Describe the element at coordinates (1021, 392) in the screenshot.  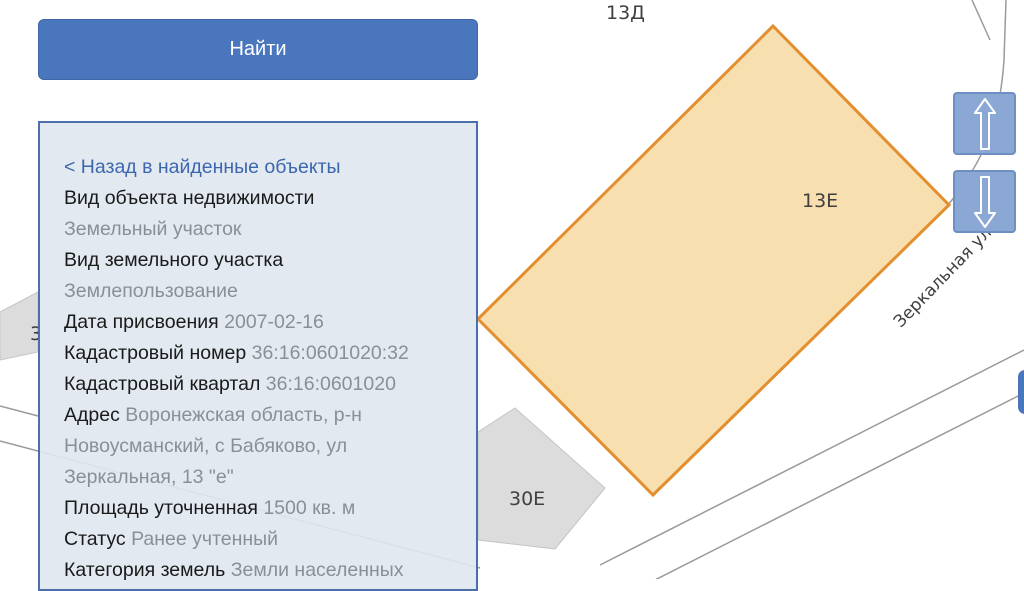
I see `map-control-edge` at that location.